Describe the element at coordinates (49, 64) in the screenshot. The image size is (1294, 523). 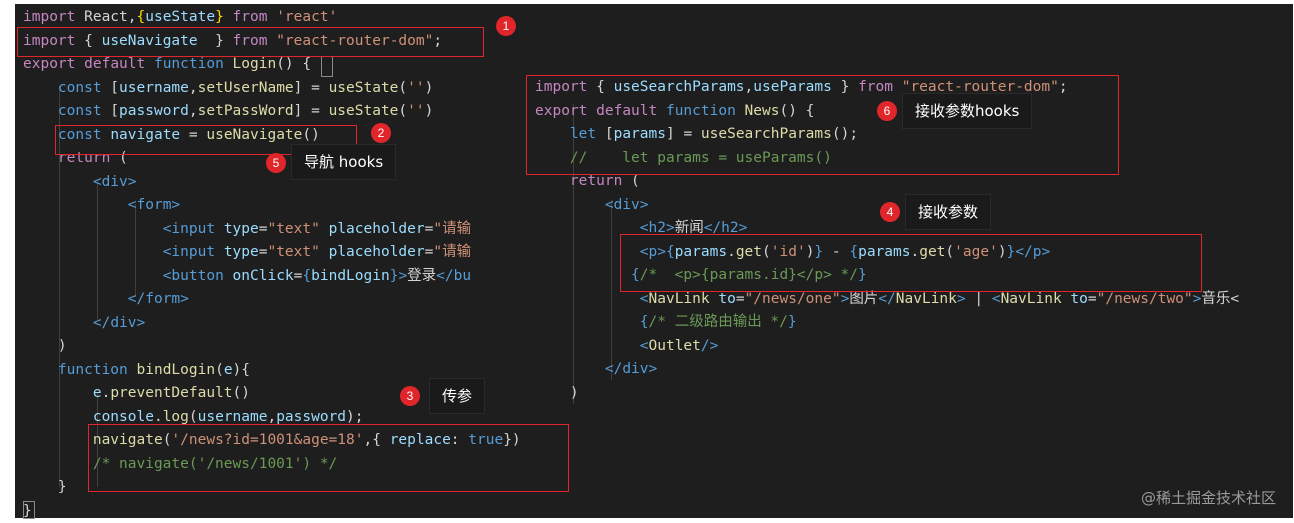
I see `code-token: export` at that location.